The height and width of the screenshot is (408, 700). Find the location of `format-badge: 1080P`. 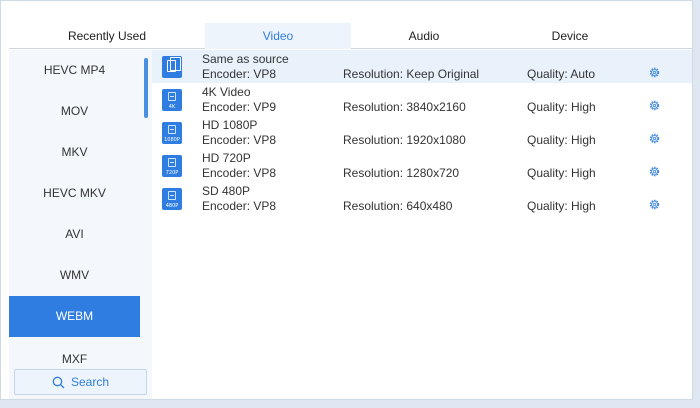

format-badge: 1080P is located at coordinates (172, 140).